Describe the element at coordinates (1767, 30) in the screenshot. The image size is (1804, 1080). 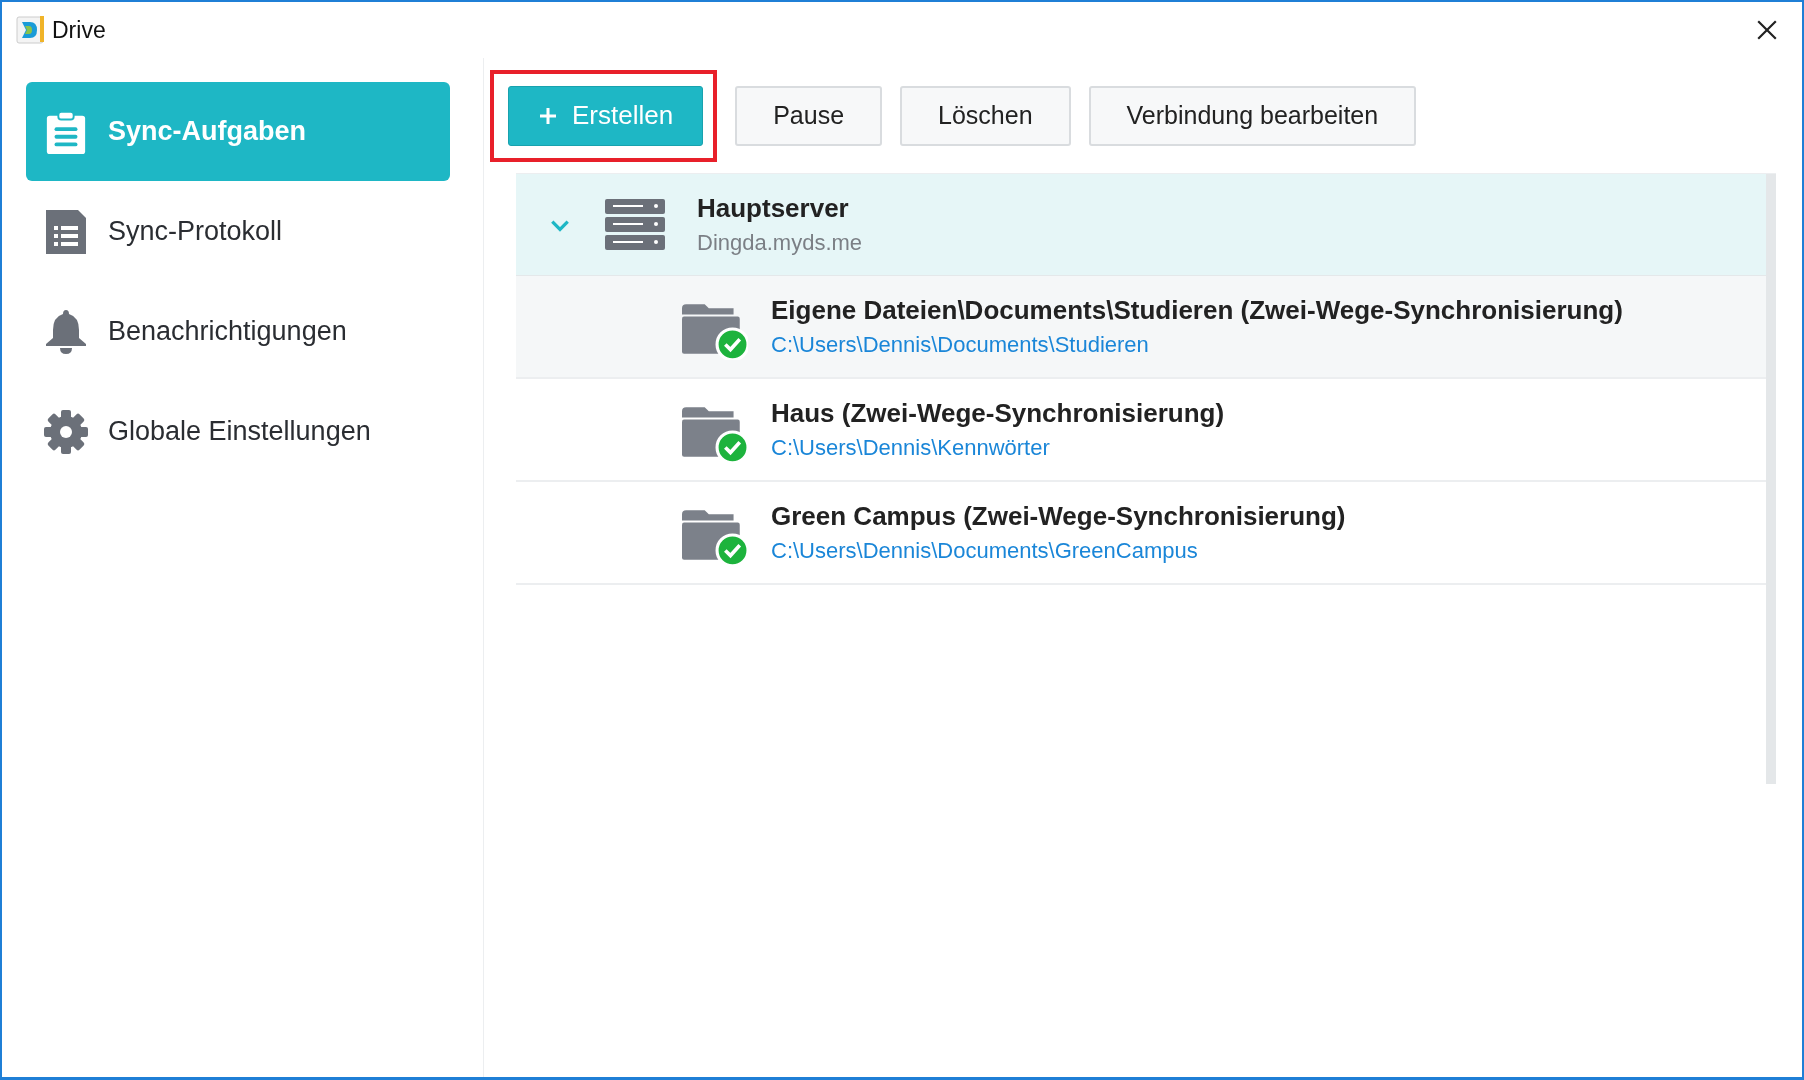
I see `close-icon` at that location.